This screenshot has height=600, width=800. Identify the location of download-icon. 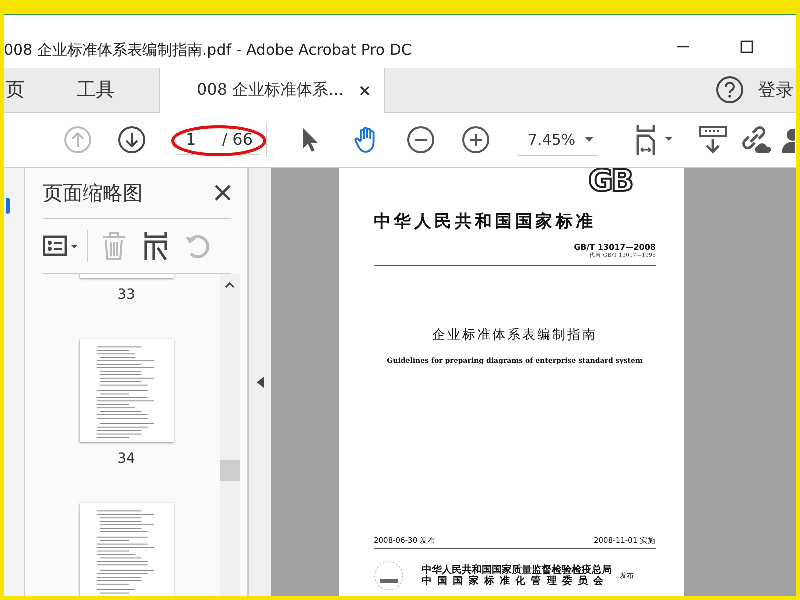
(713, 140).